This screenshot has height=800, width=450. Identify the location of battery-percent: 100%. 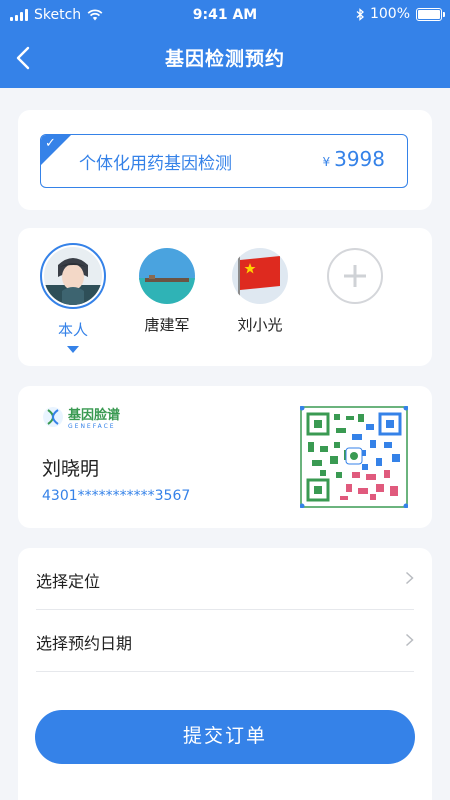
(389, 14).